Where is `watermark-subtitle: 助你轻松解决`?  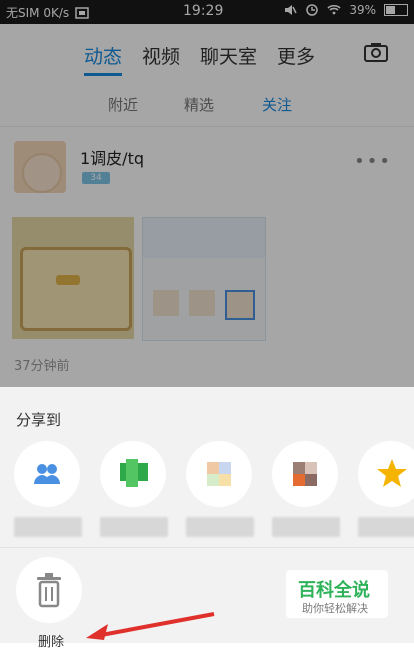
watermark-subtitle: 助你轻松解决 is located at coordinates (335, 608).